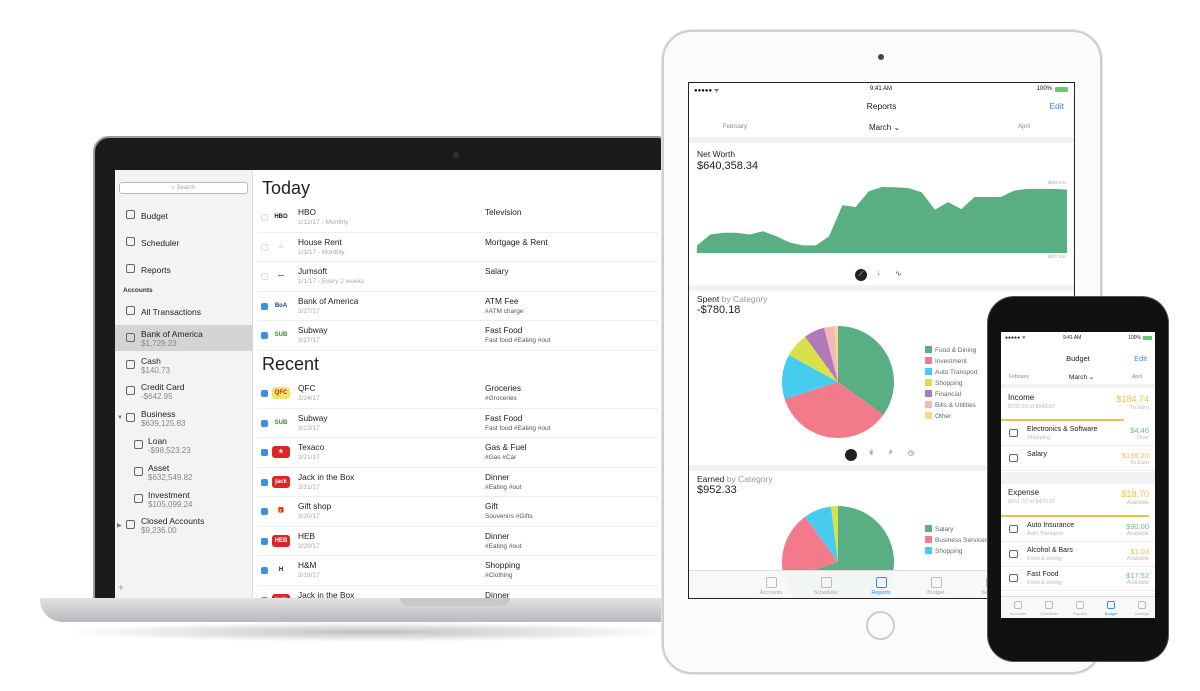  What do you see at coordinates (1078, 579) in the screenshot?
I see `budget-item: Fast Food Food & Dining $17.52 Available` at bounding box center [1078, 579].